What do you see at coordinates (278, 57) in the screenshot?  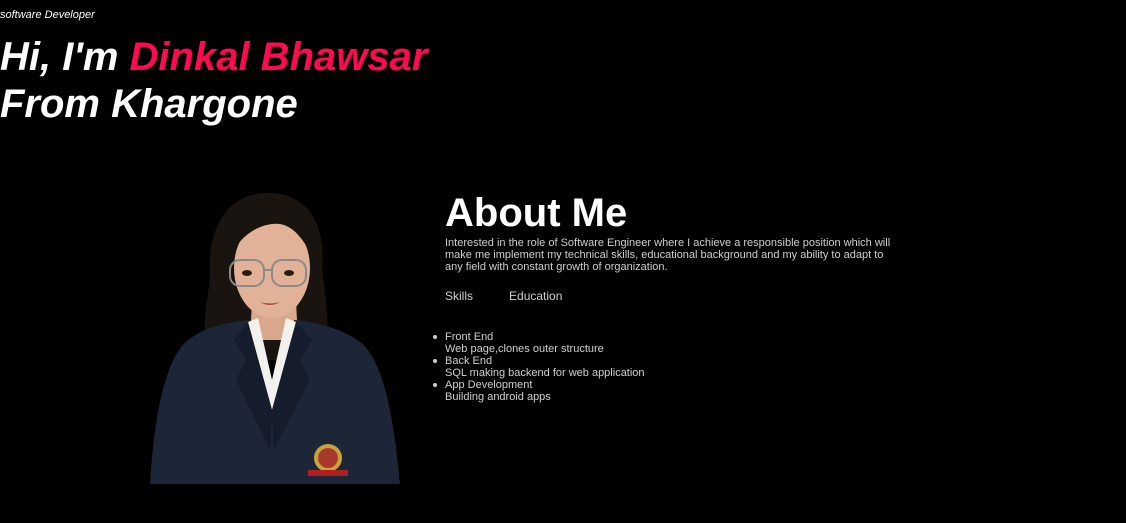 I see `name-highlight: Dinkal Bhawsar` at bounding box center [278, 57].